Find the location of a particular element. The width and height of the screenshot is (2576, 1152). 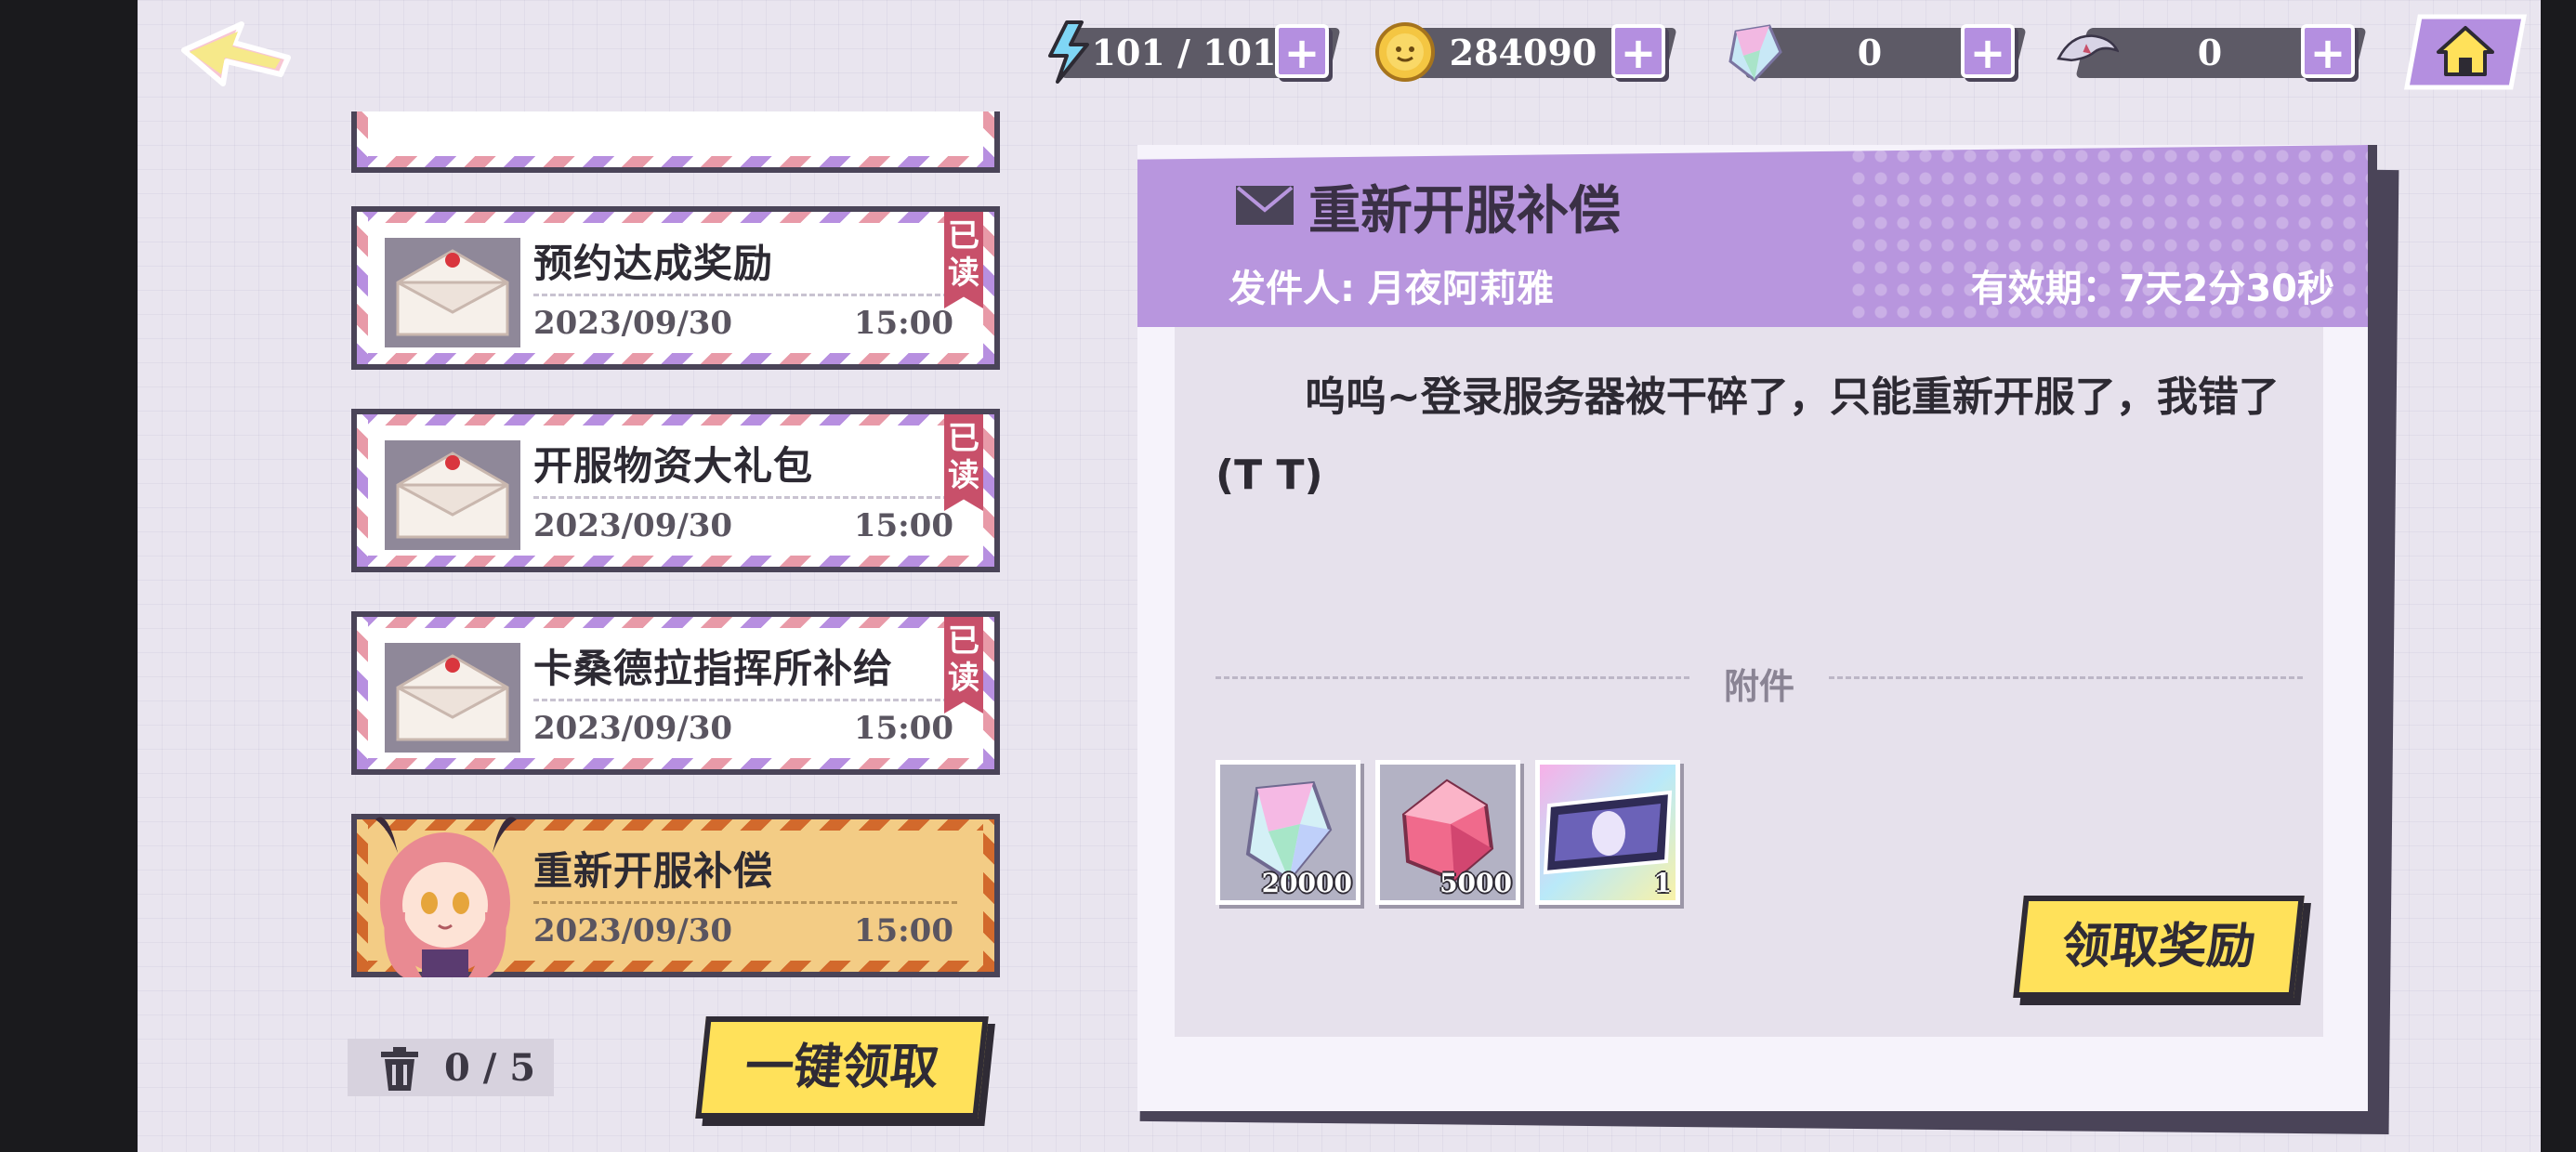

wing-value: 0 is located at coordinates (2210, 52).